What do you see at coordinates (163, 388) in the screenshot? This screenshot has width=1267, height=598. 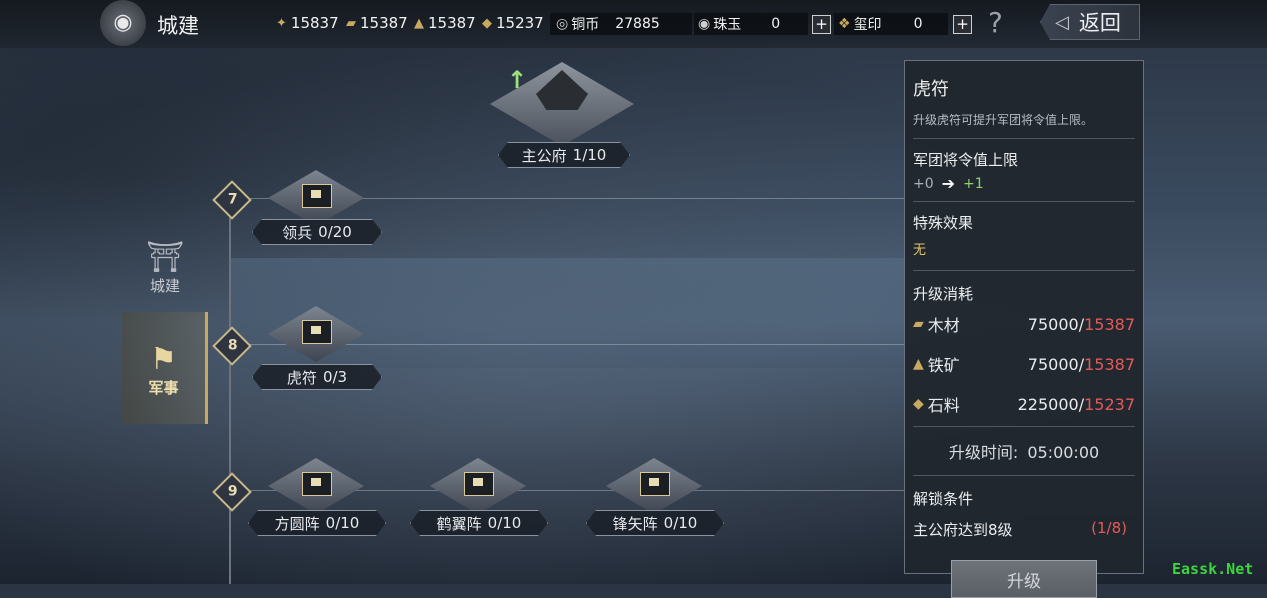 I see `sidenav-military-label: 军事` at bounding box center [163, 388].